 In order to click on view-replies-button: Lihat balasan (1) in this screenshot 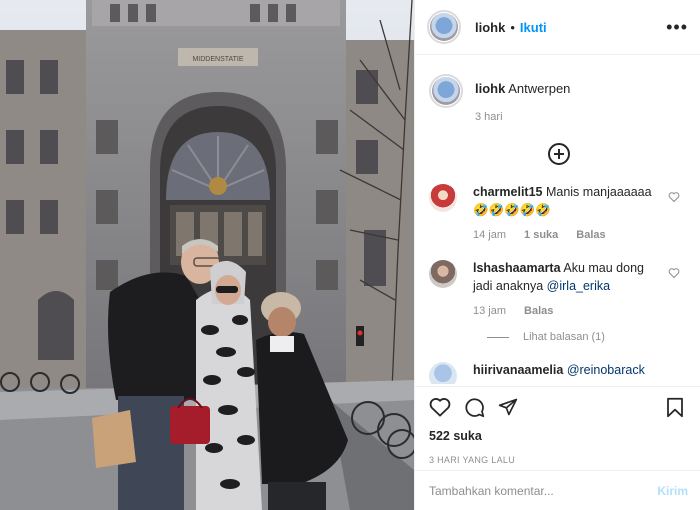, I will do `click(587, 337)`.